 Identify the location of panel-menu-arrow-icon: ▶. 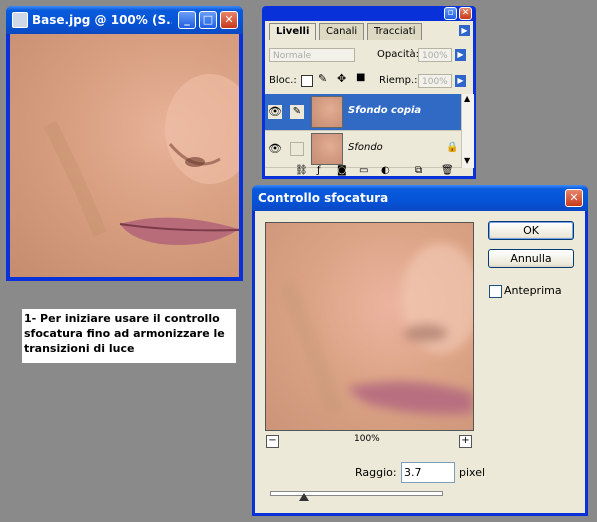
(464, 30).